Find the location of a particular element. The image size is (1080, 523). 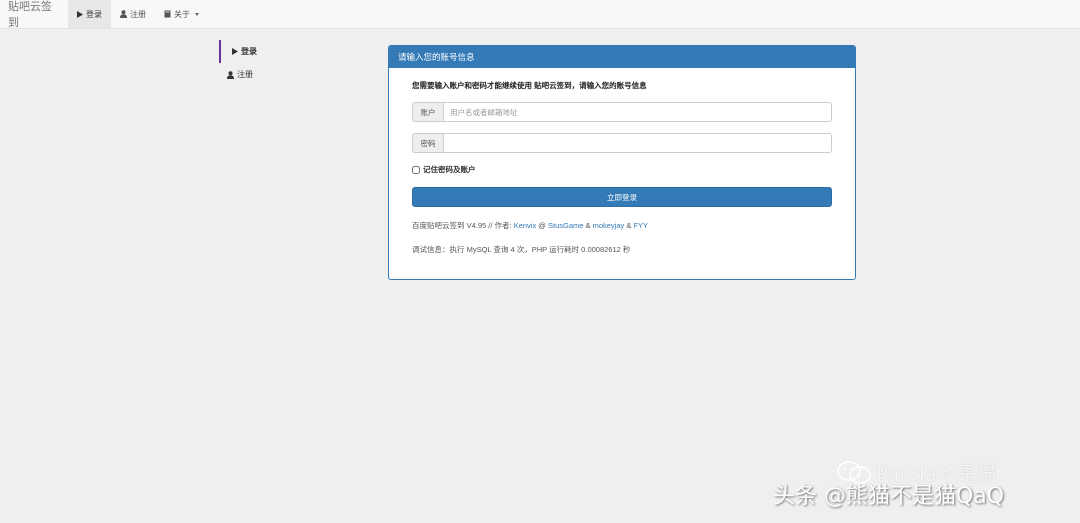

password-input-group: 密码 is located at coordinates (622, 143).